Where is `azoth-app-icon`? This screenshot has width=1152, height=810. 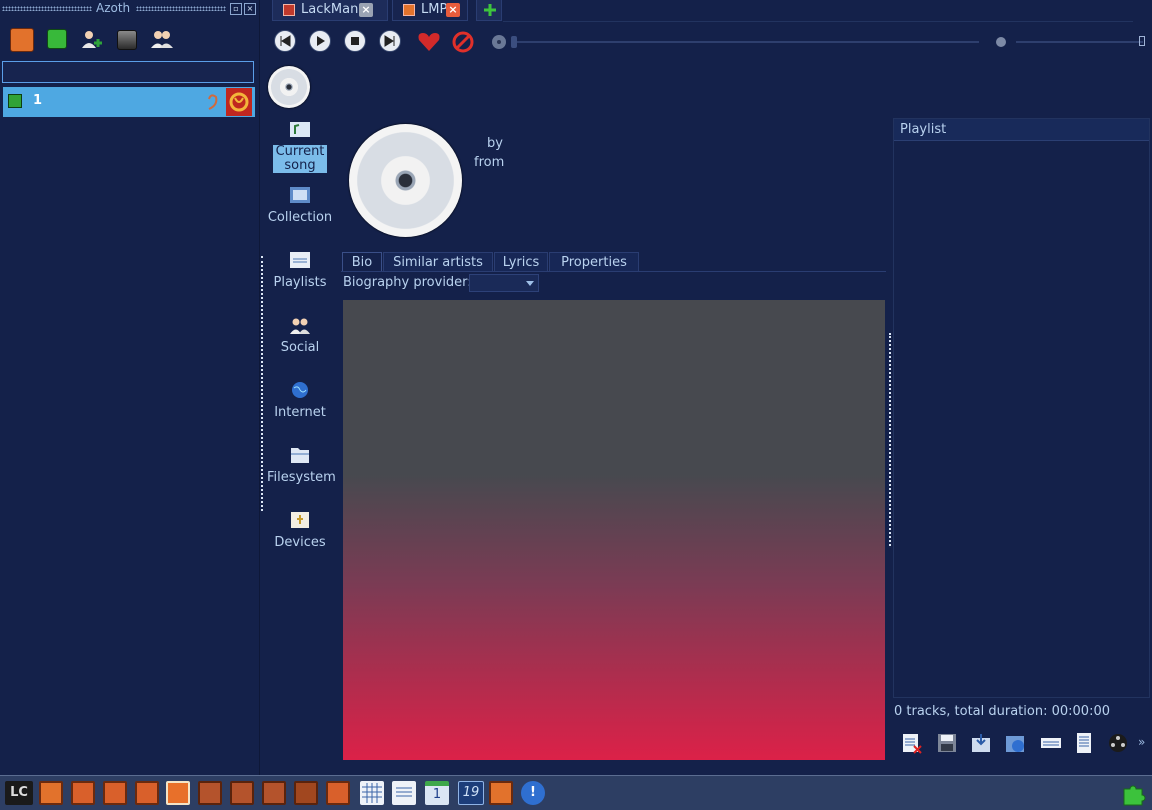 azoth-app-icon is located at coordinates (210, 793).